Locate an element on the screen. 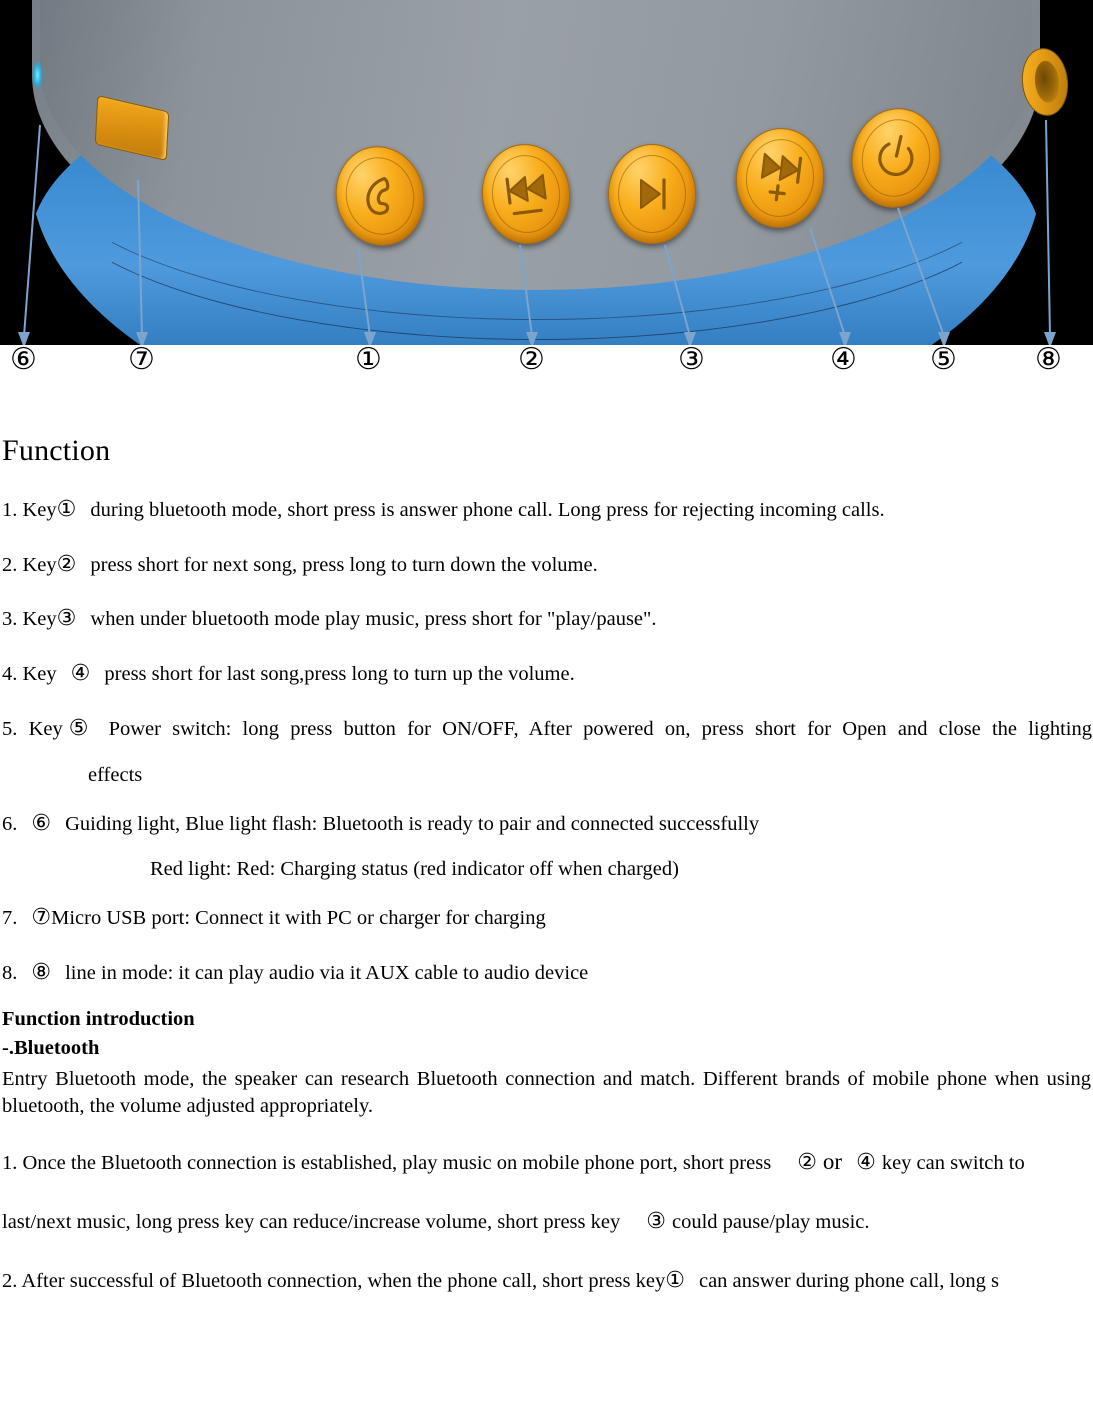  item-6-circle: ⑥ is located at coordinates (41, 823).